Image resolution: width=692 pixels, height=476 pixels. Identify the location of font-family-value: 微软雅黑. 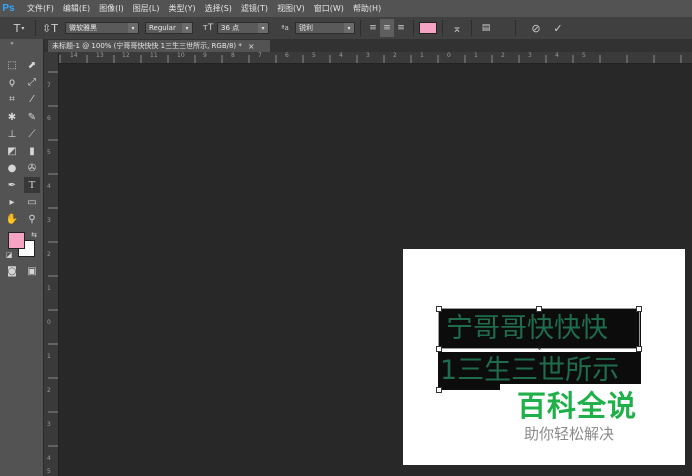
(83, 28).